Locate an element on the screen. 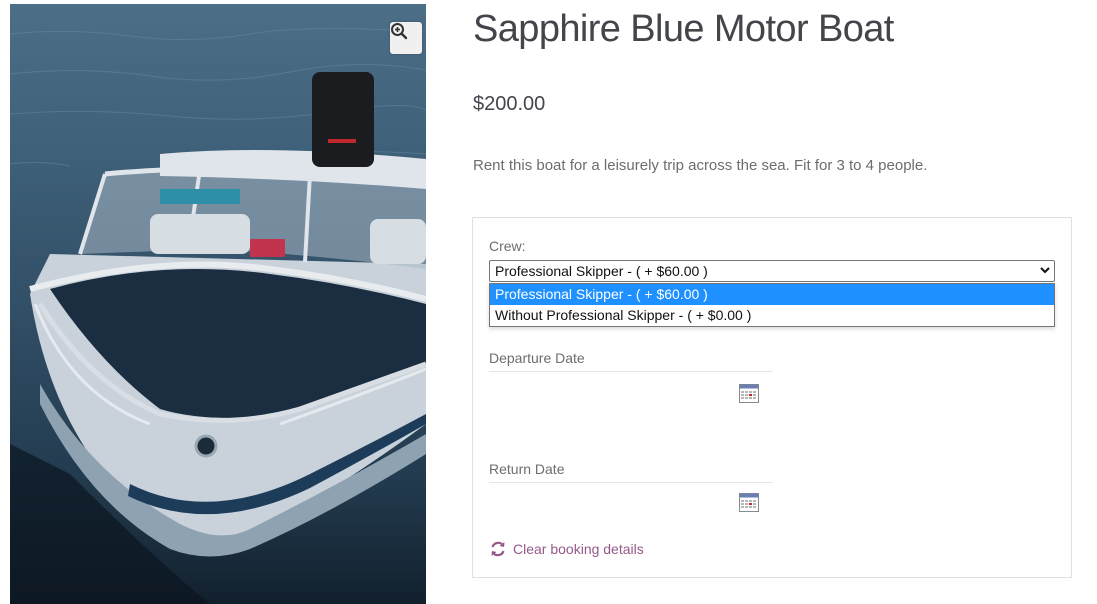 This screenshot has width=1097, height=604. zoom-button is located at coordinates (406, 38).